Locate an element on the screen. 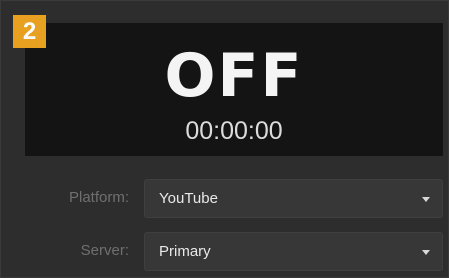 The image size is (449, 278). platform-label: Platform: is located at coordinates (98, 197).